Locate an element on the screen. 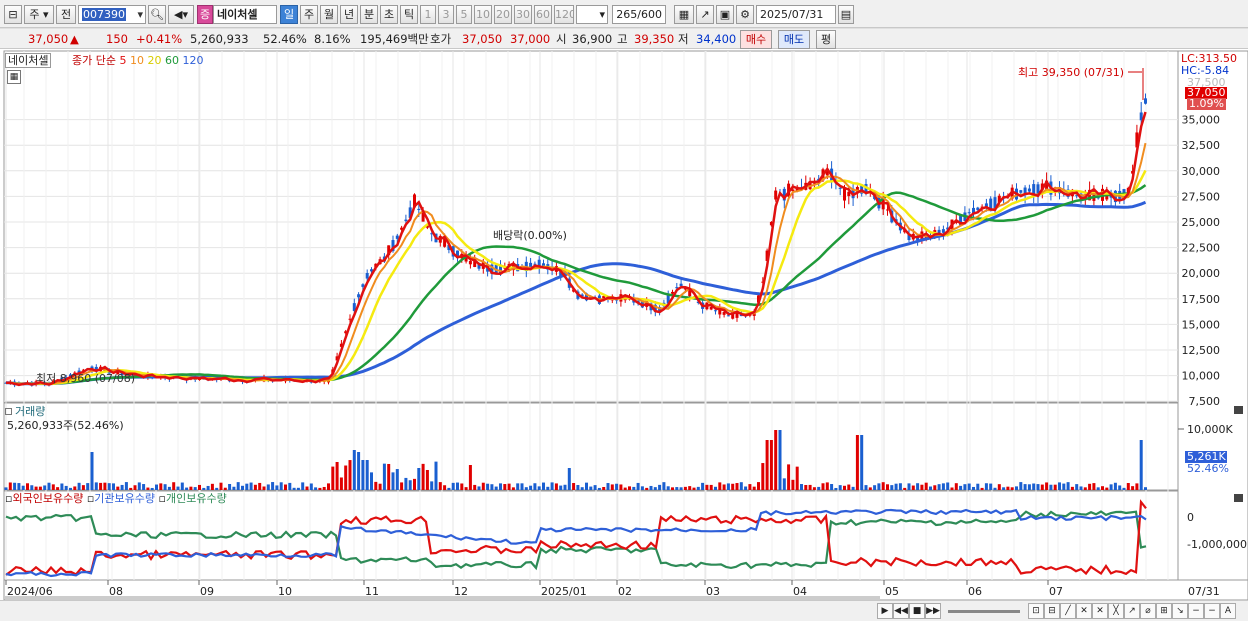 The height and width of the screenshot is (624, 1248). stock-code-input: 007390 ▾ is located at coordinates (112, 14).